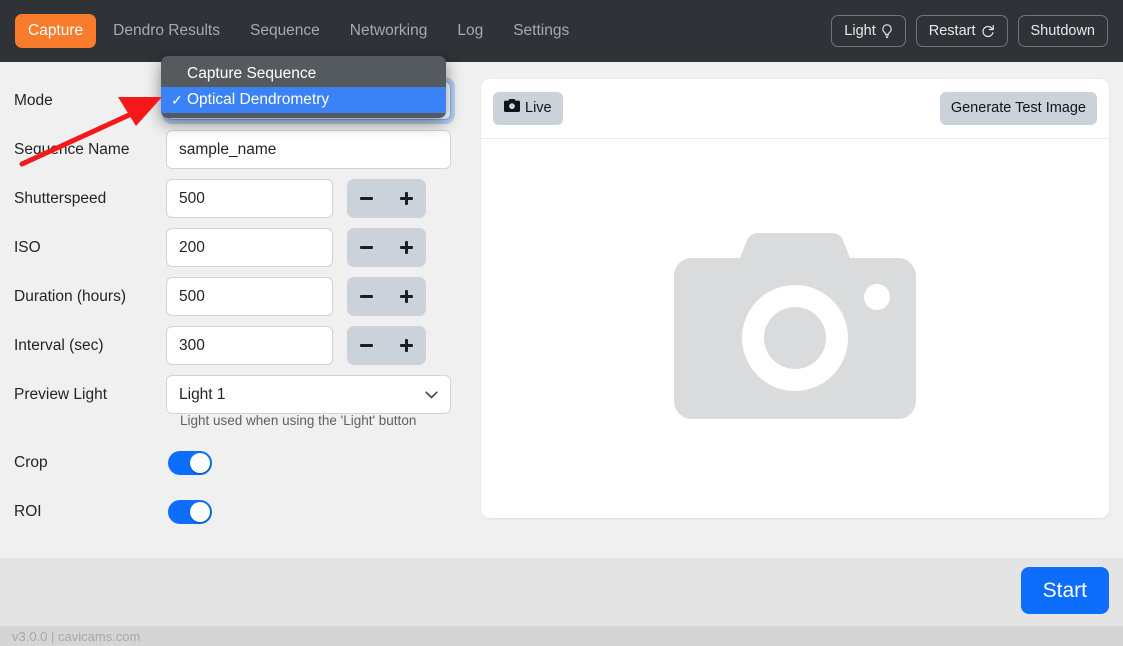  I want to click on tab-log: Log, so click(470, 31).